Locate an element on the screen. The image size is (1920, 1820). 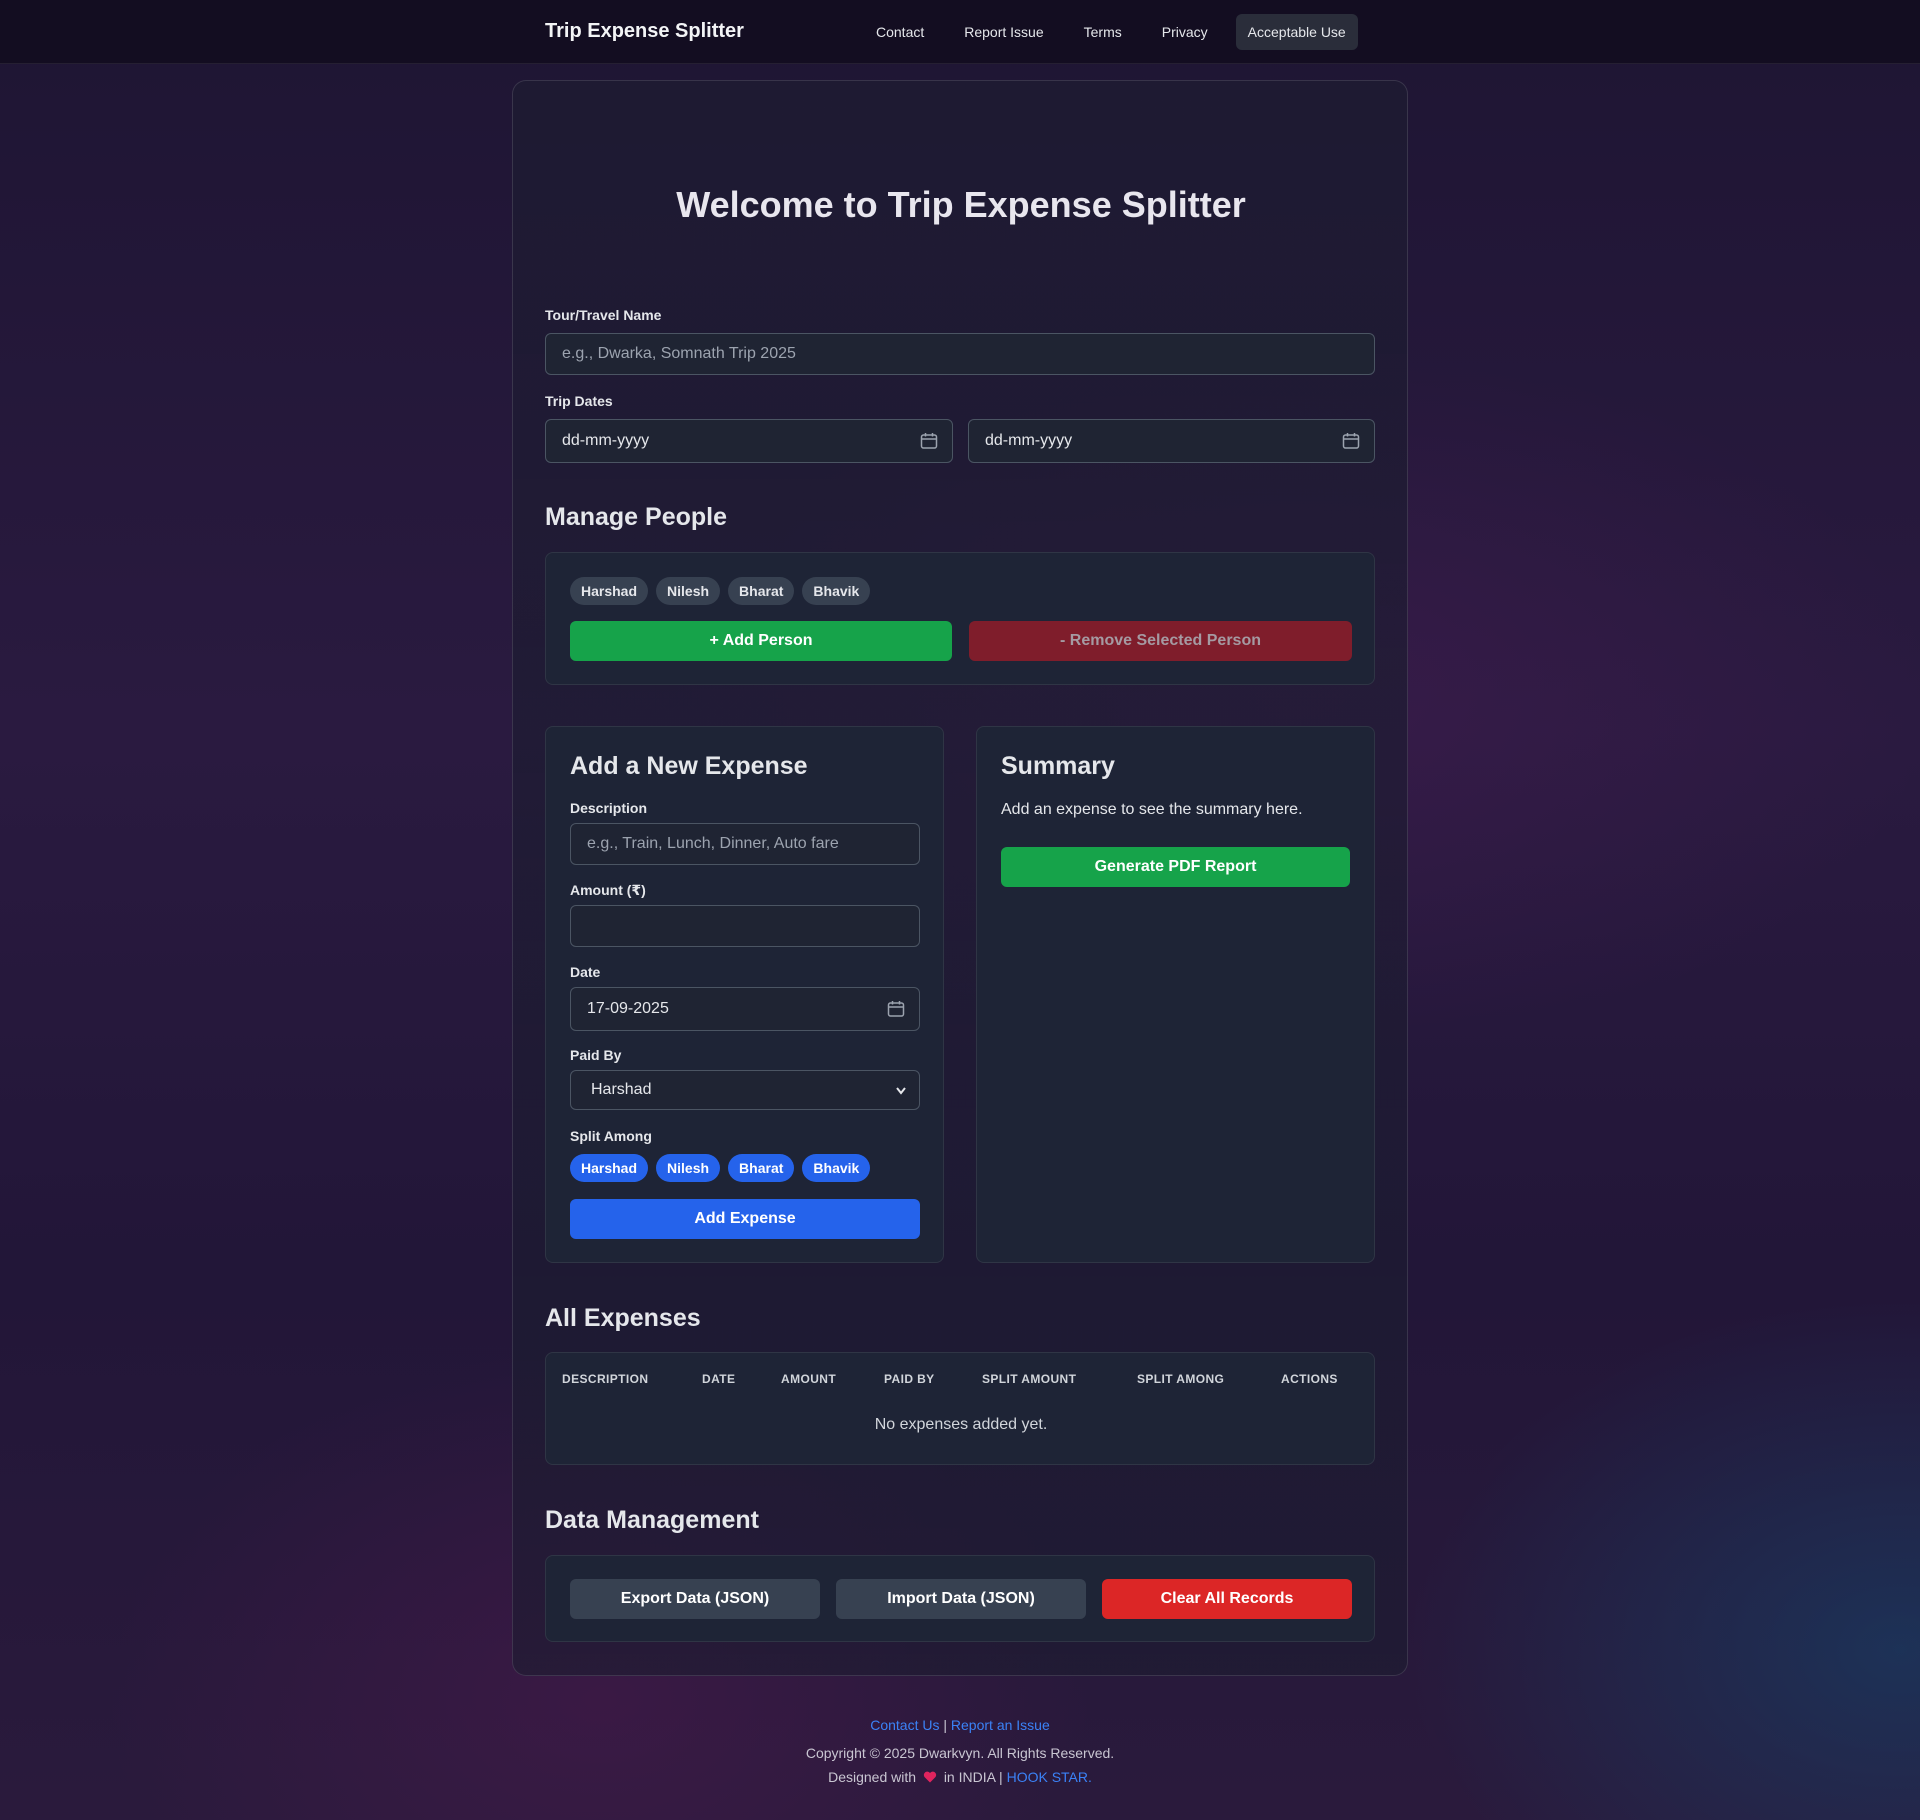
description-input: e.g., Train, Lunch, Dinner, Auto fare is located at coordinates (745, 844).